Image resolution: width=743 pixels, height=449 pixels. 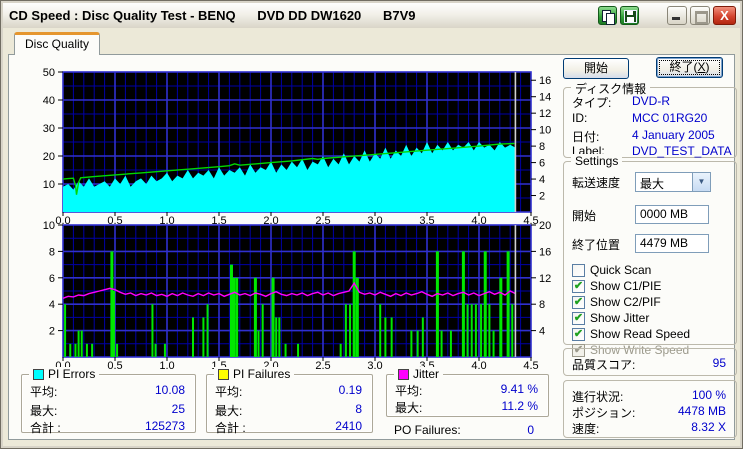 I want to click on svg-text: 12, so click(x=545, y=114).